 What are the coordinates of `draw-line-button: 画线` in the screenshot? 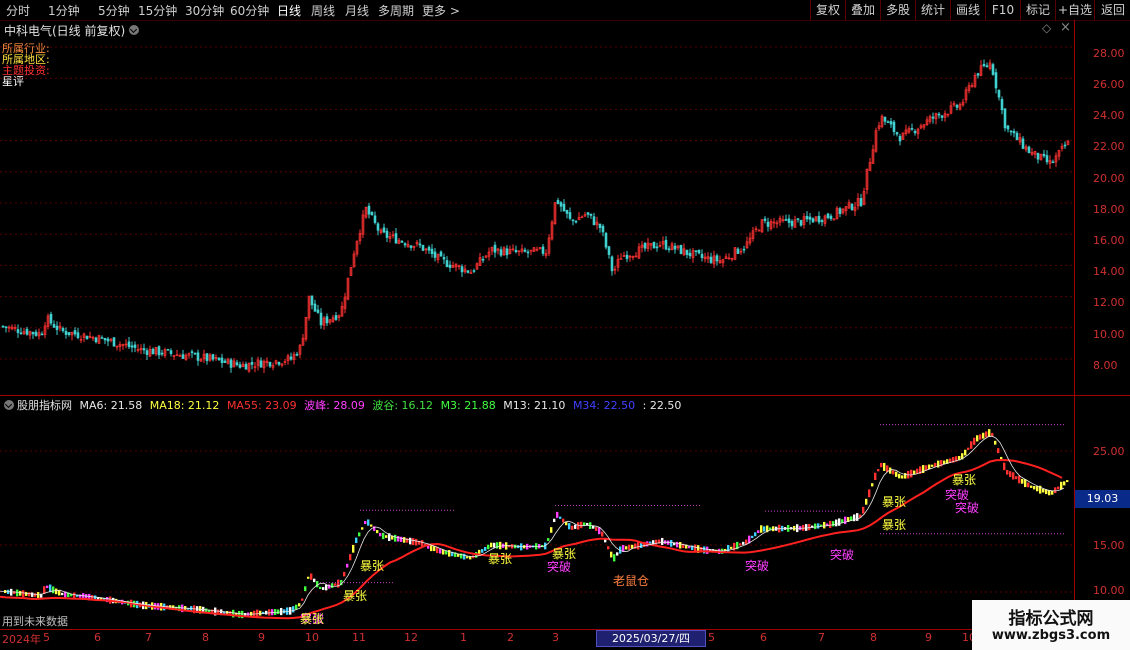 It's located at (967, 10).